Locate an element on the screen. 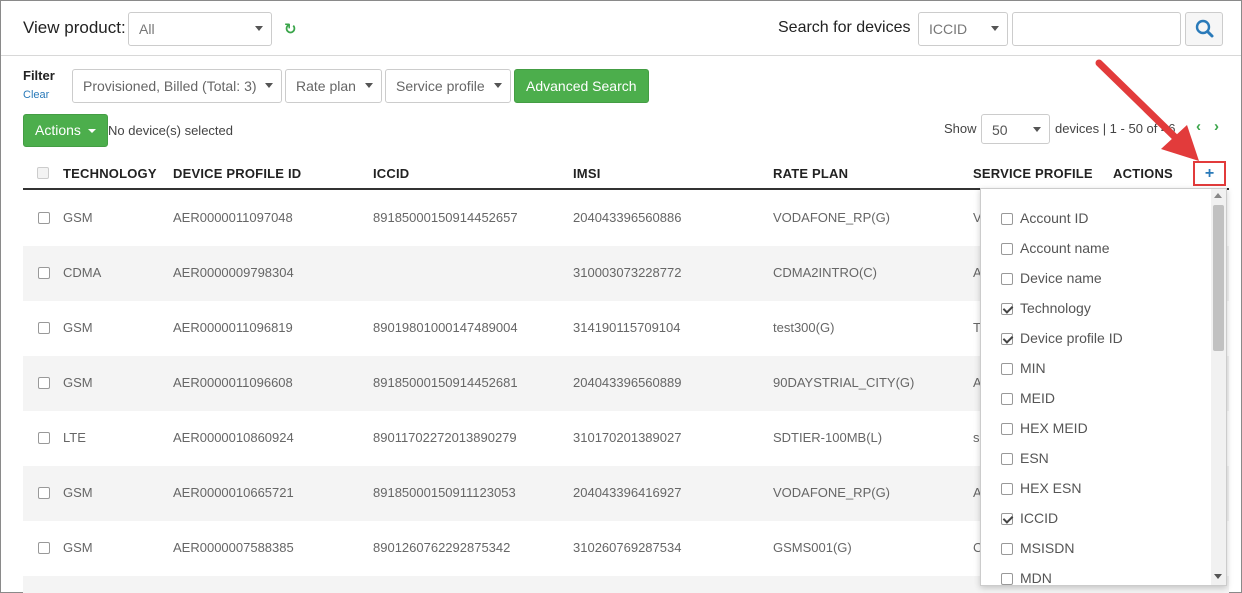 This screenshot has width=1242, height=593. cell-iccid: 89185000150914452681 is located at coordinates (445, 382).